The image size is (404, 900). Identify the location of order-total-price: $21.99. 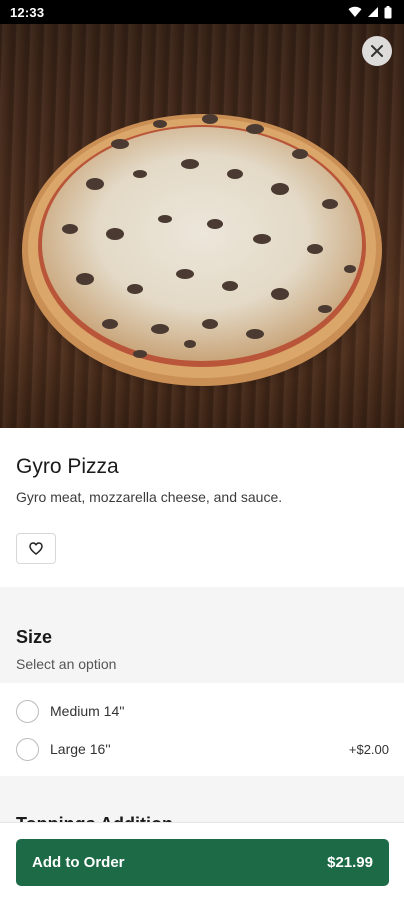
(350, 862).